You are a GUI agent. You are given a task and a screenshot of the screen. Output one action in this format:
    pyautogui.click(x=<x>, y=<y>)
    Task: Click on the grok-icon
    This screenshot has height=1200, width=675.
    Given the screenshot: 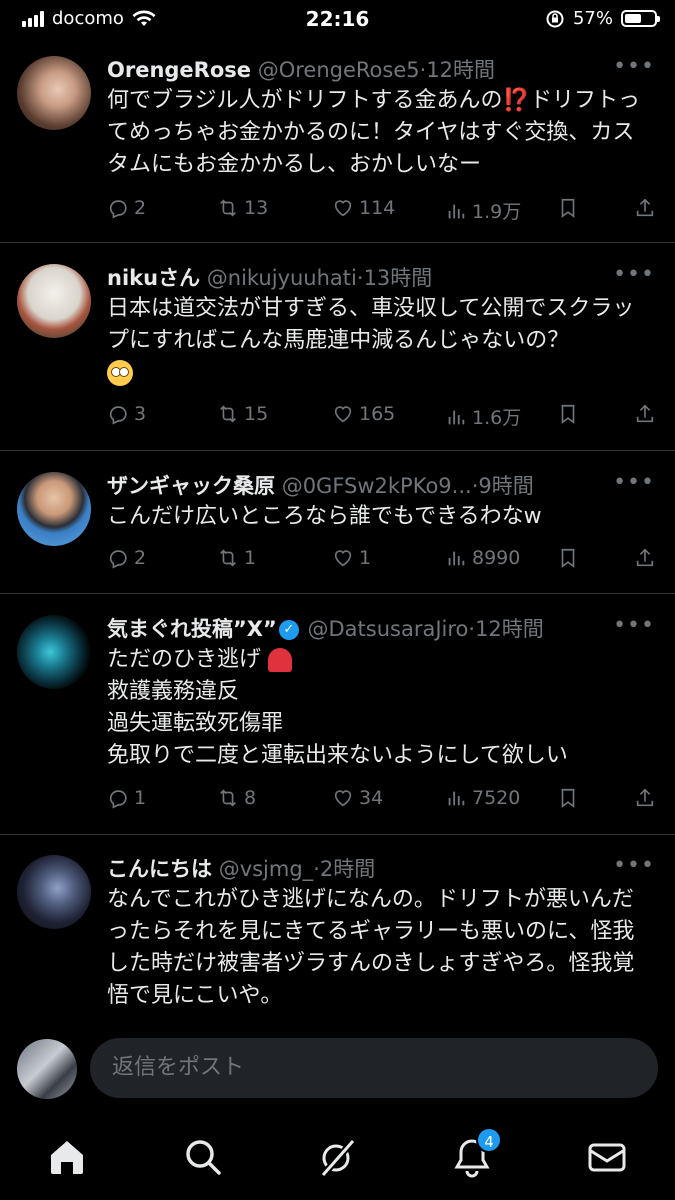 What is the action you would take?
    pyautogui.click(x=338, y=1158)
    